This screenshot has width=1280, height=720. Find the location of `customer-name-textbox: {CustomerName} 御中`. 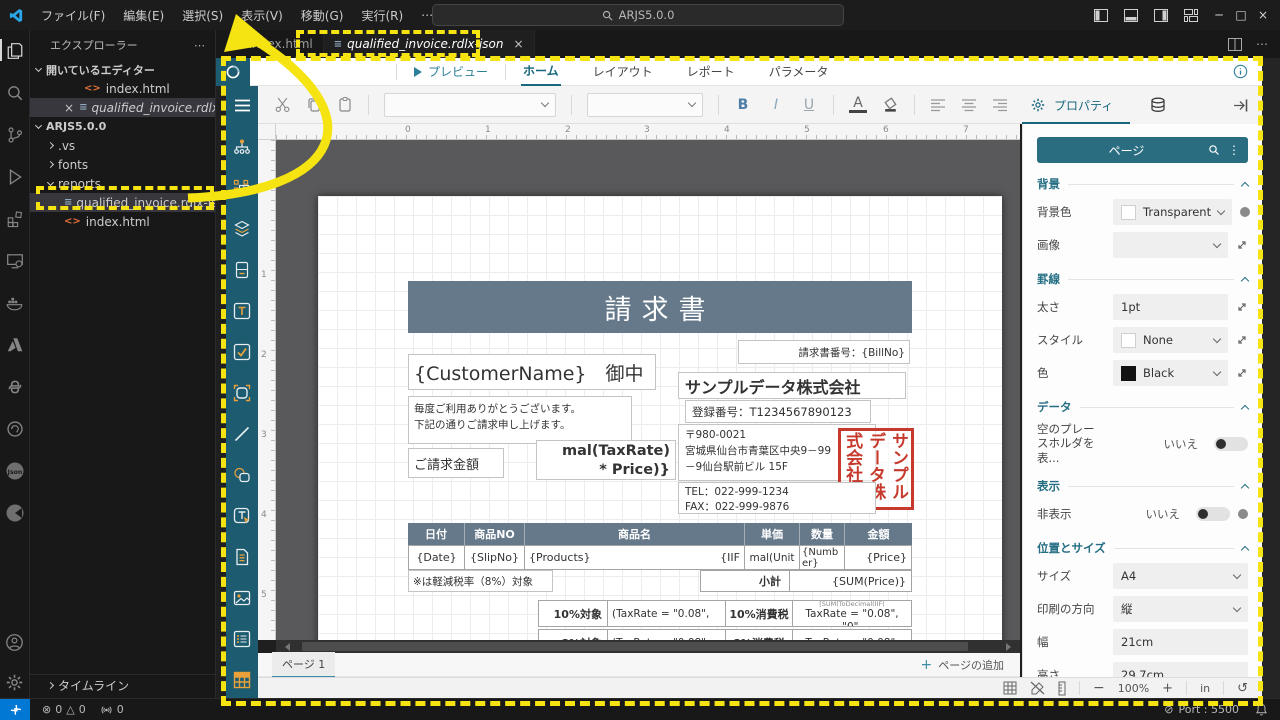

customer-name-textbox: {CustomerName} 御中 is located at coordinates (532, 372).